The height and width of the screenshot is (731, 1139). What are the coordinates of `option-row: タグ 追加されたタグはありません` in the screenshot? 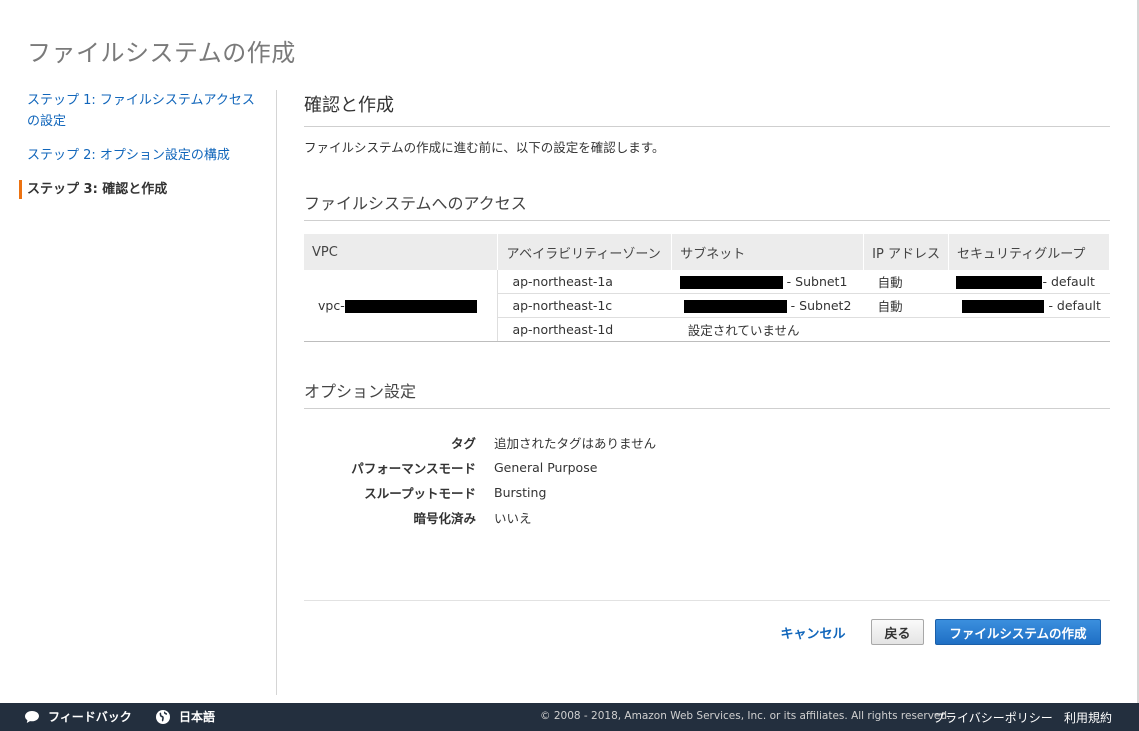 It's located at (514, 442).